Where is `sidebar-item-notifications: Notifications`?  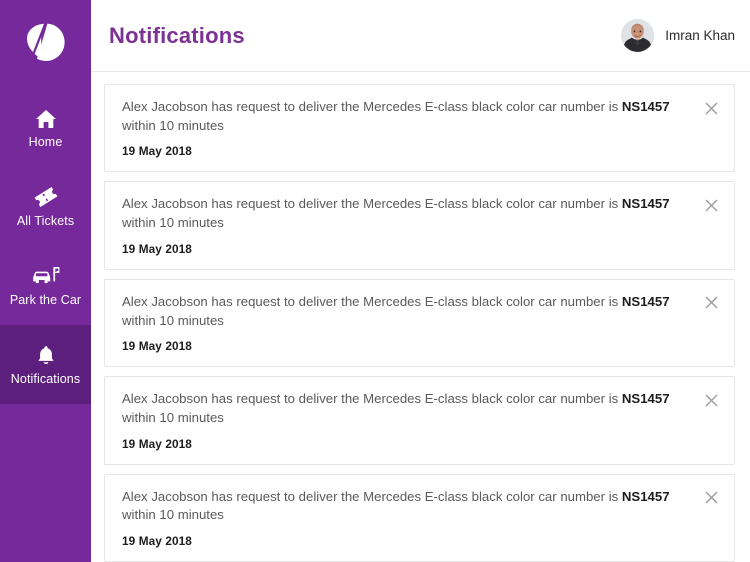 sidebar-item-notifications: Notifications is located at coordinates (45, 364).